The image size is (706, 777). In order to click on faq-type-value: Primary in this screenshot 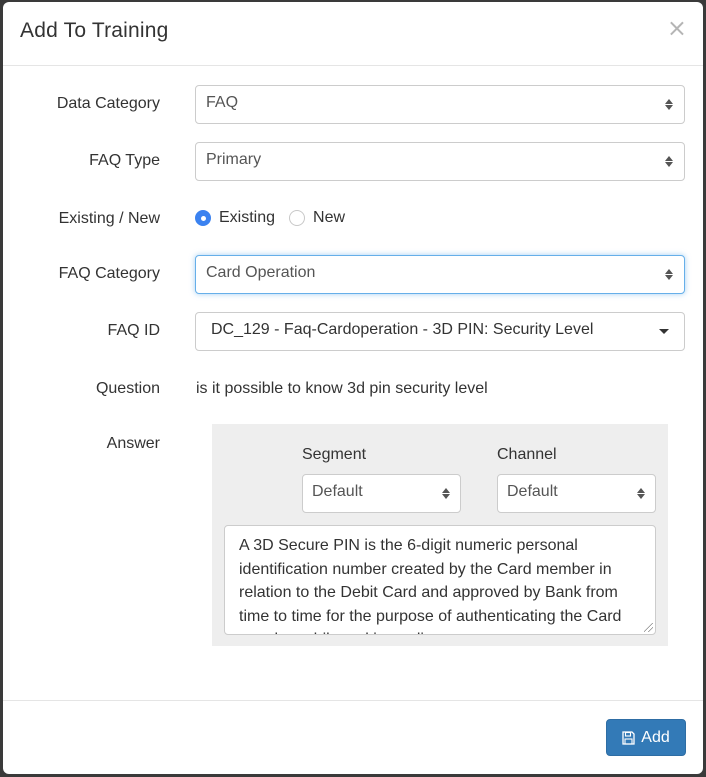, I will do `click(234, 159)`.